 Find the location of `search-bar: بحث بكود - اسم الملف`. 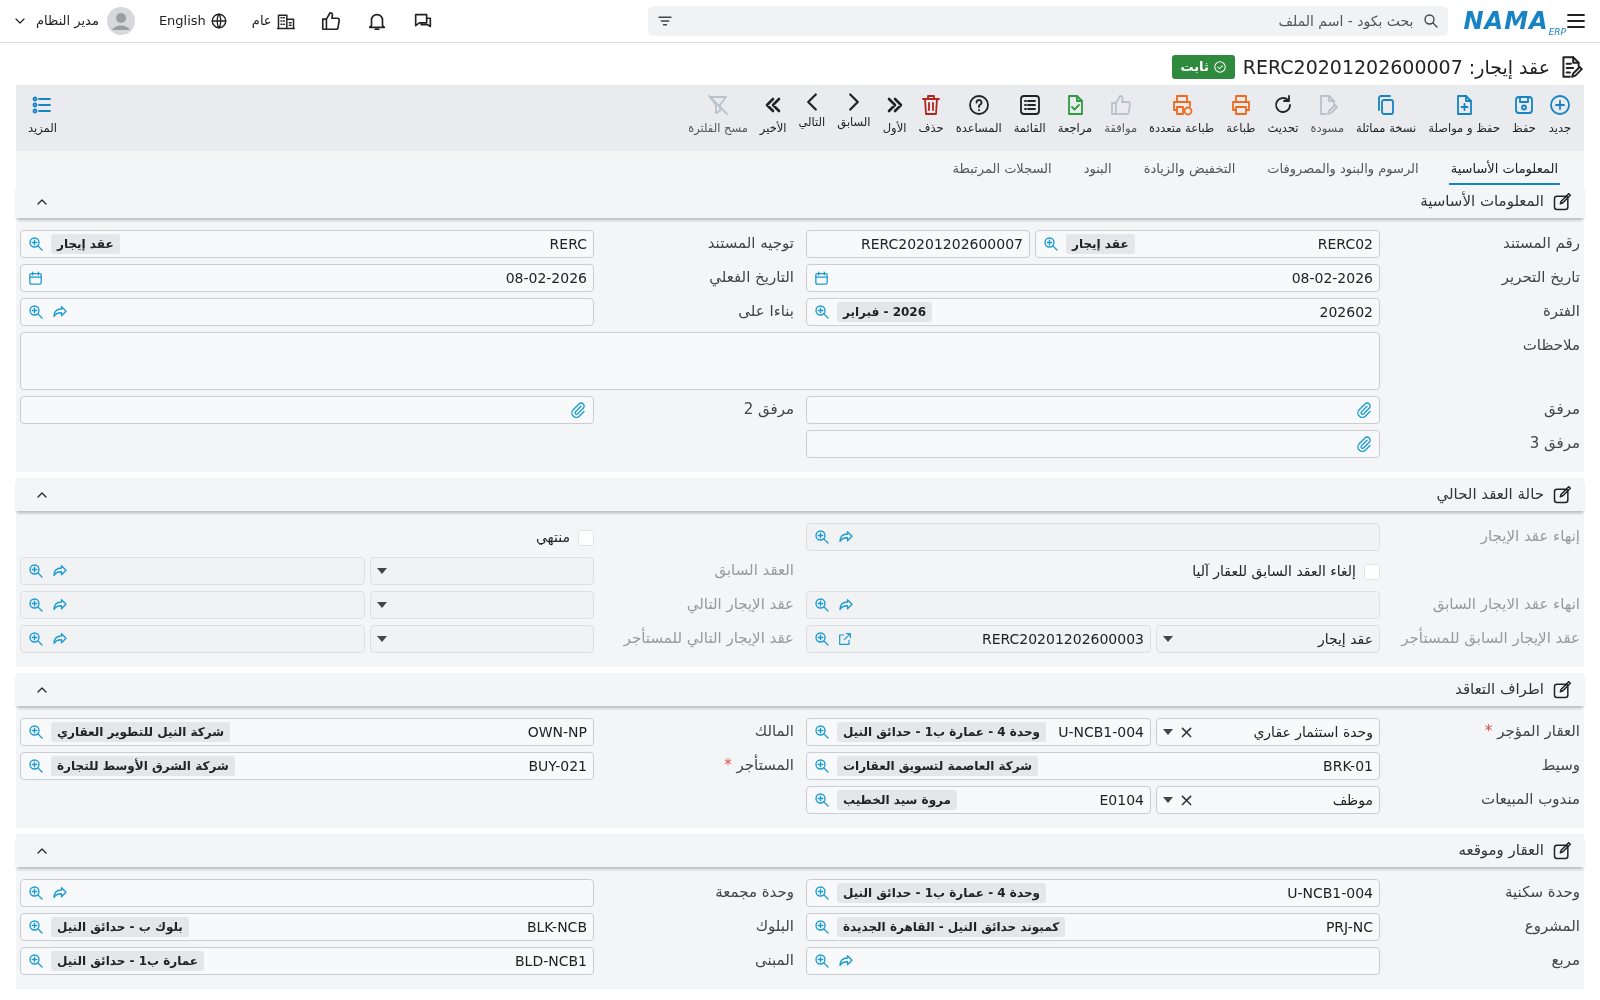

search-bar: بحث بكود - اسم الملف is located at coordinates (1047, 21).